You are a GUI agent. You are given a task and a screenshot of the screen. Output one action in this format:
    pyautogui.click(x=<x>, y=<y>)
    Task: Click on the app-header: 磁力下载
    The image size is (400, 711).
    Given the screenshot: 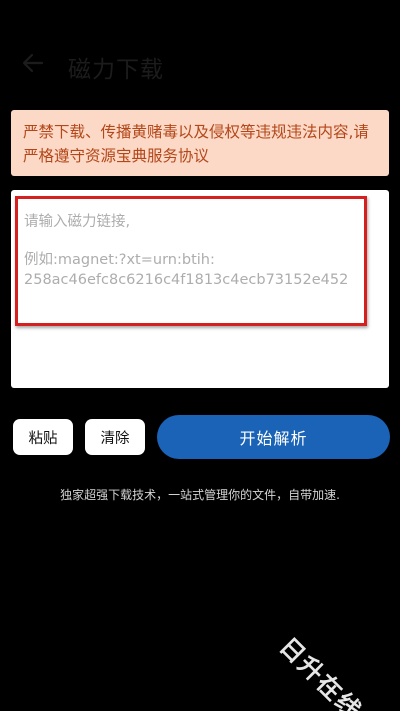 What is the action you would take?
    pyautogui.click(x=200, y=65)
    